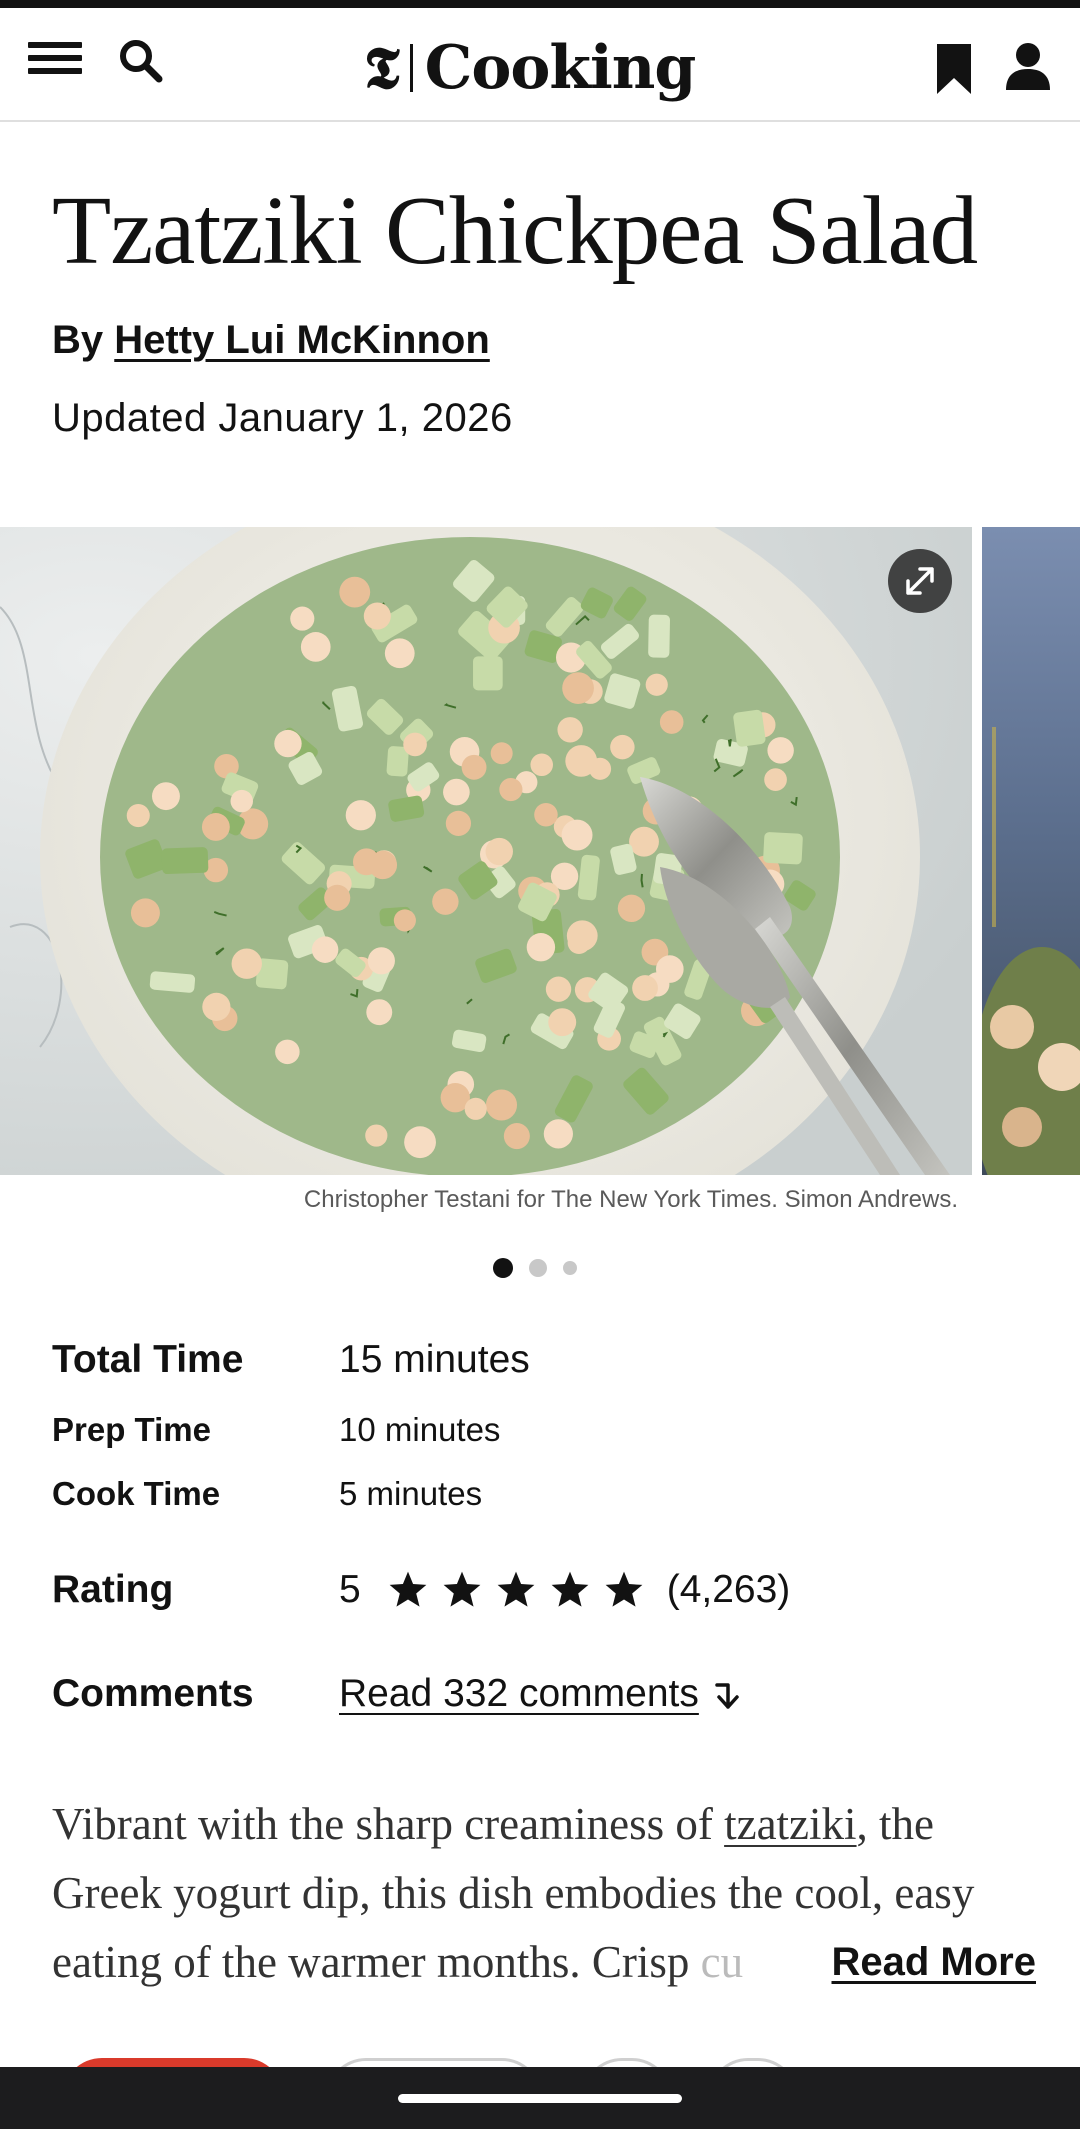  I want to click on read-comments-link: Read 332 comments, so click(519, 1694).